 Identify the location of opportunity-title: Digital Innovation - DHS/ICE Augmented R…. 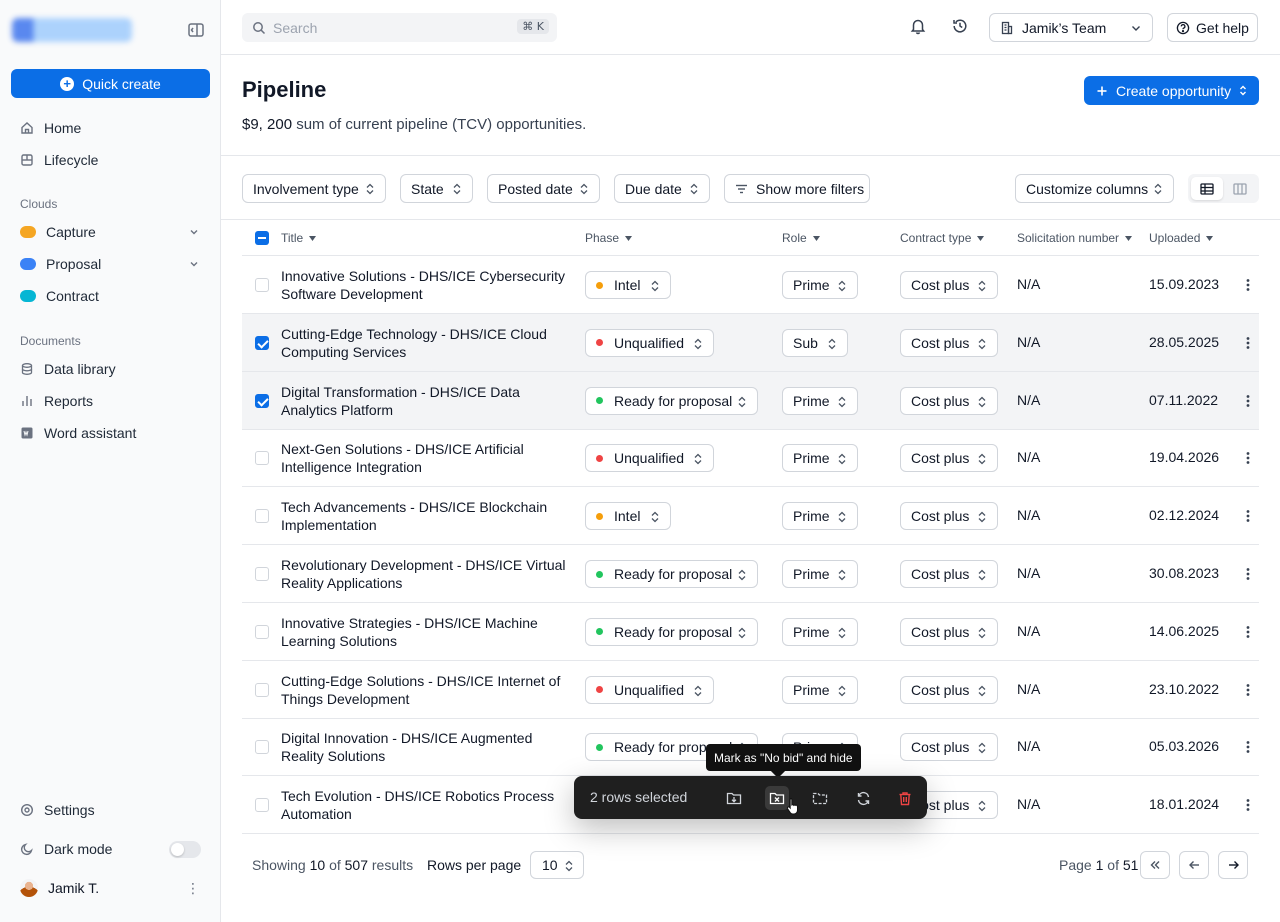
(426, 747).